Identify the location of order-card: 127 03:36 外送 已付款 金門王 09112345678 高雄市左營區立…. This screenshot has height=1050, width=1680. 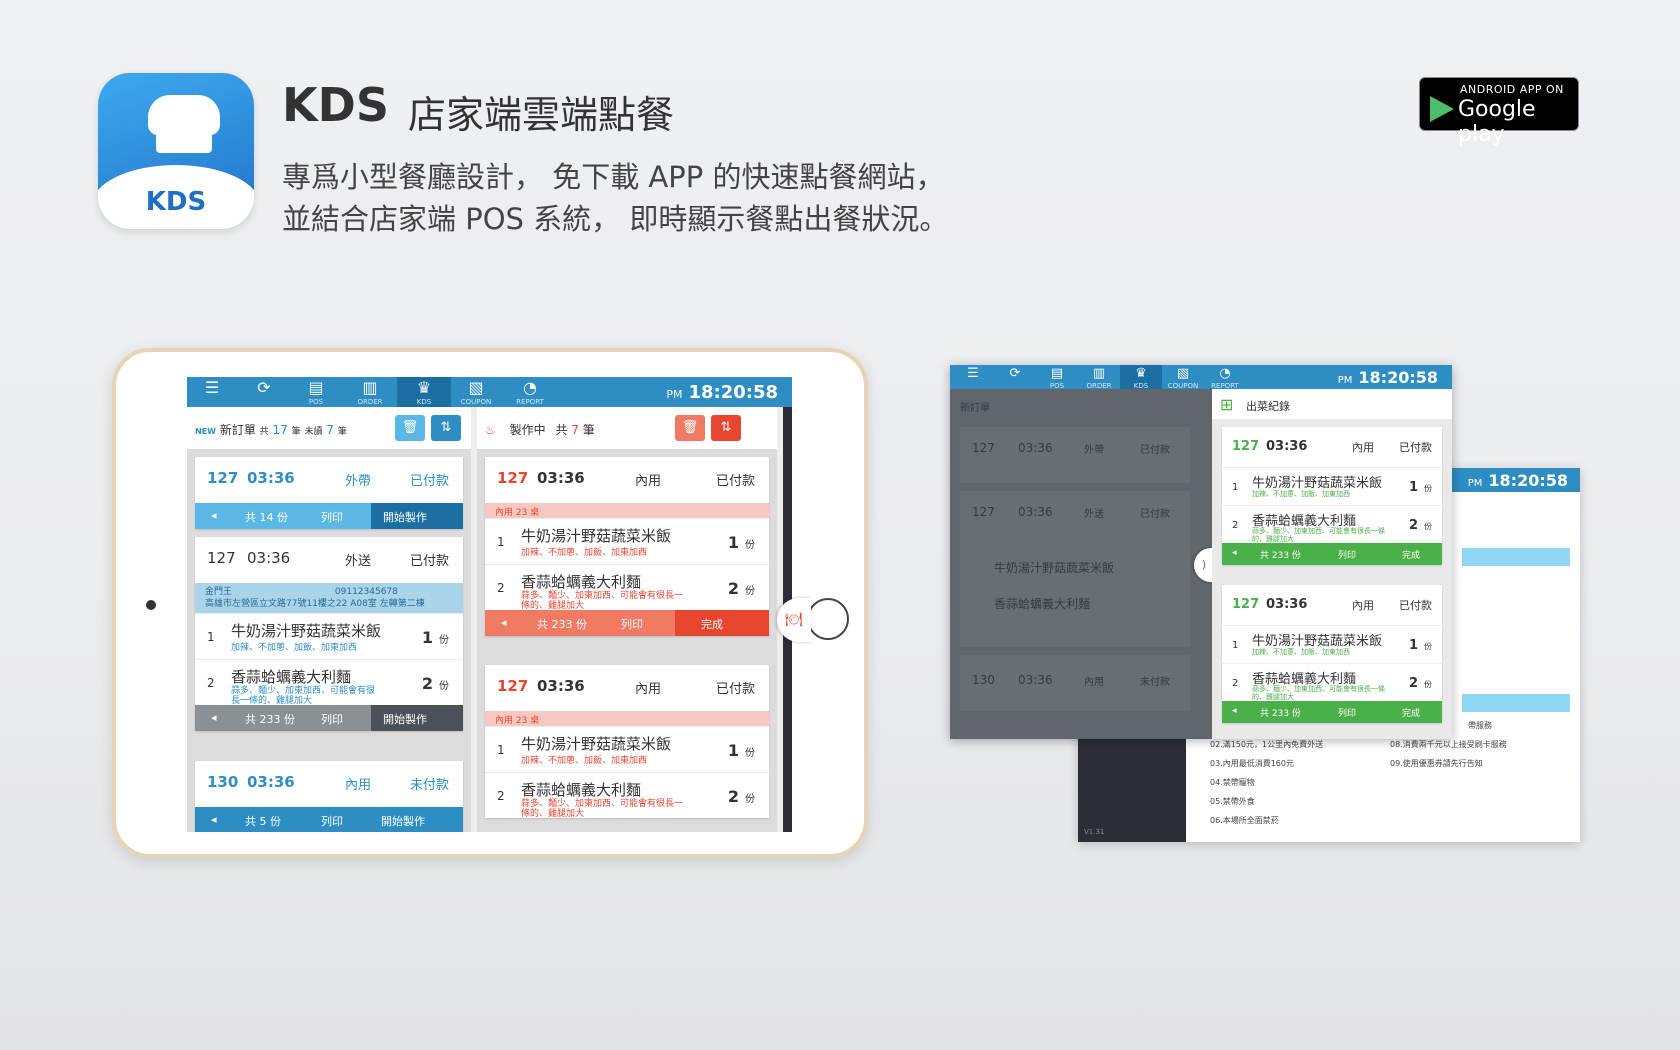
(329, 634).